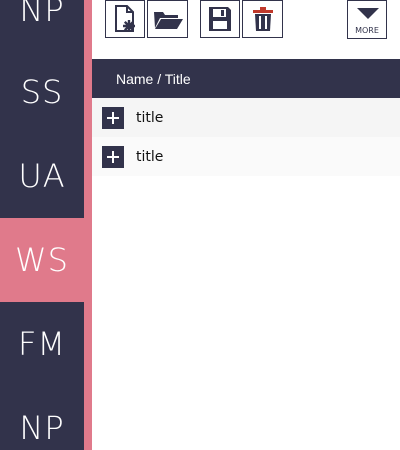  I want to click on new-document-icon, so click(125, 18).